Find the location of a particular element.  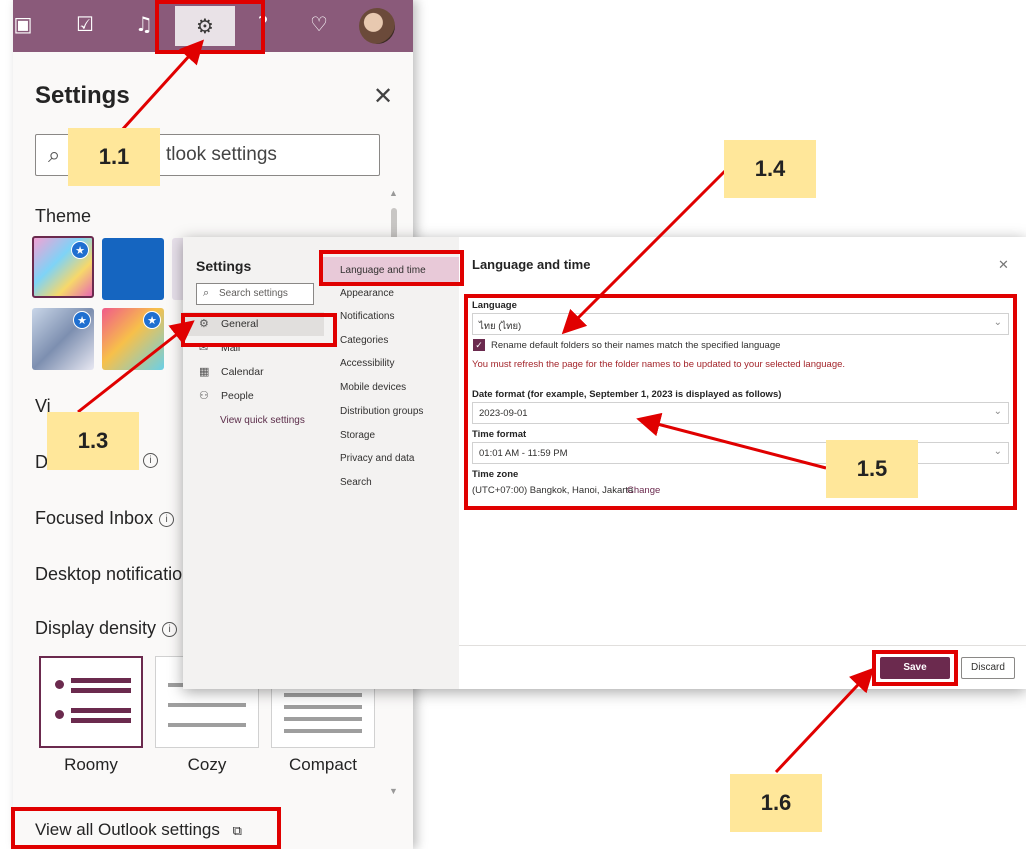

density-compact-label: Compact is located at coordinates (323, 764).